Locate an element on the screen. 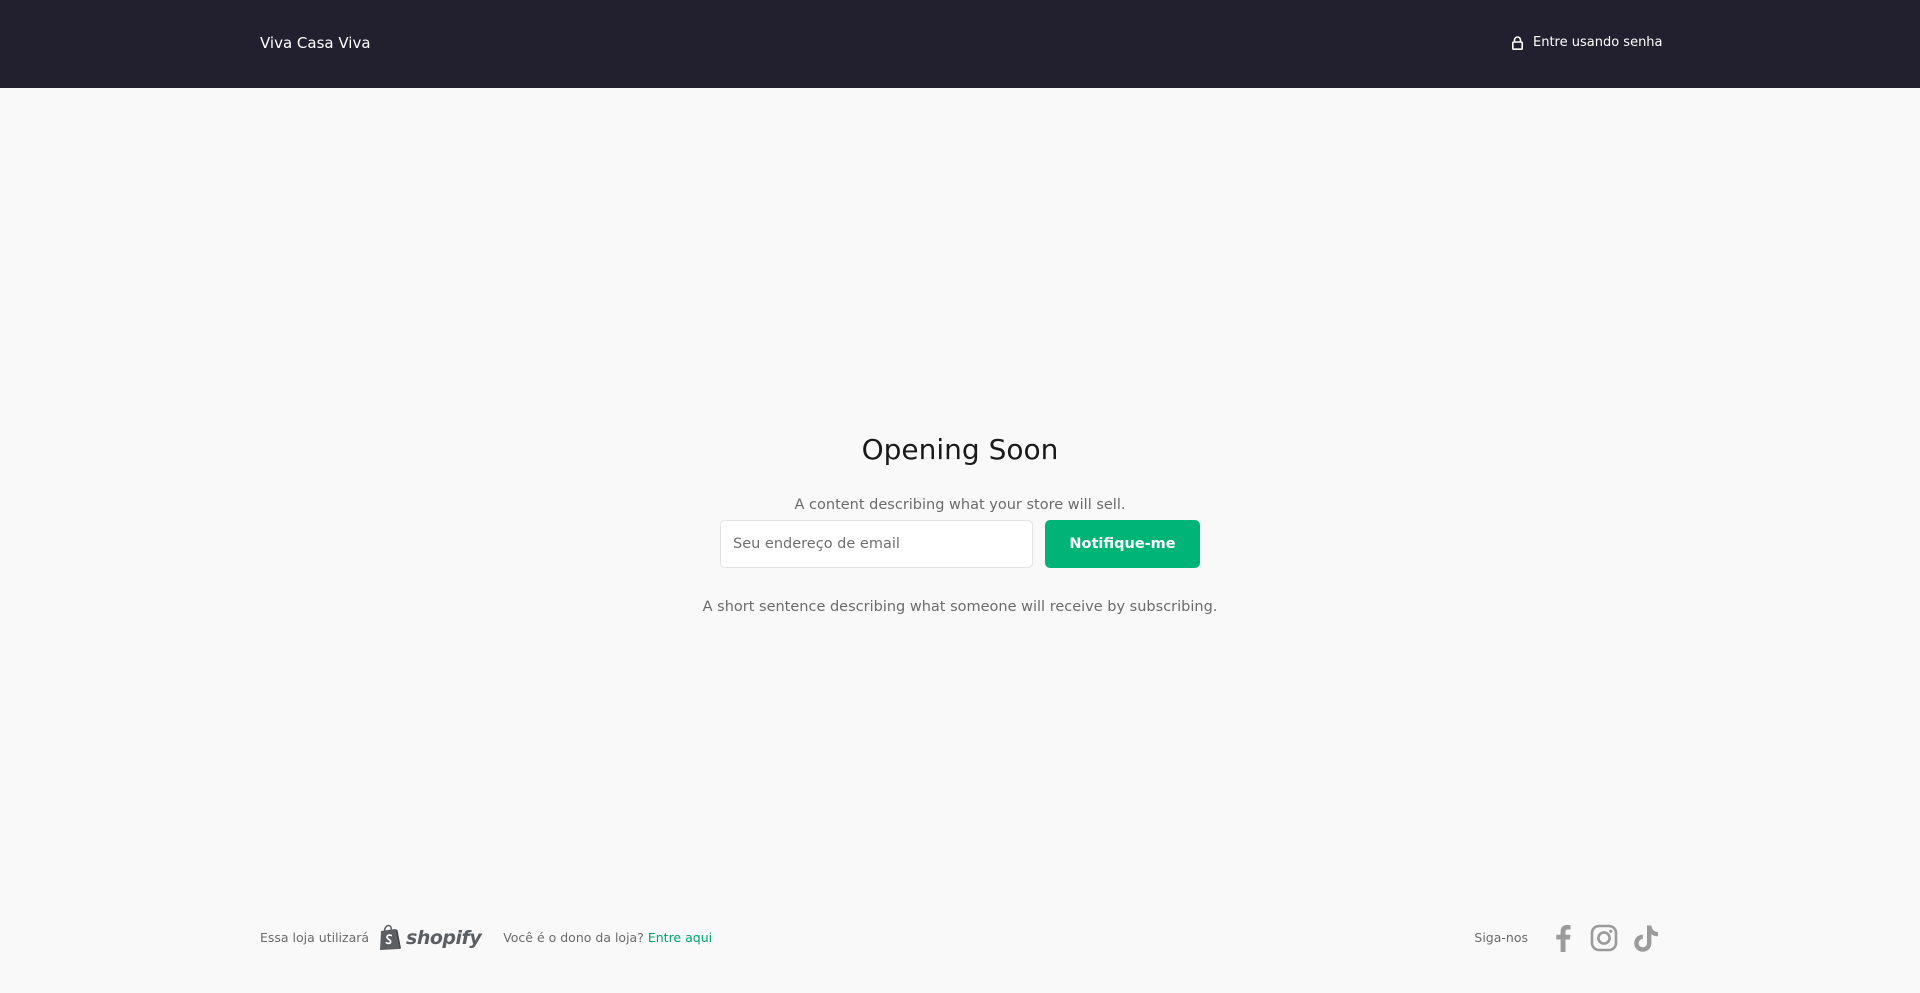  shopify-wordmark: shopify is located at coordinates (444, 937).